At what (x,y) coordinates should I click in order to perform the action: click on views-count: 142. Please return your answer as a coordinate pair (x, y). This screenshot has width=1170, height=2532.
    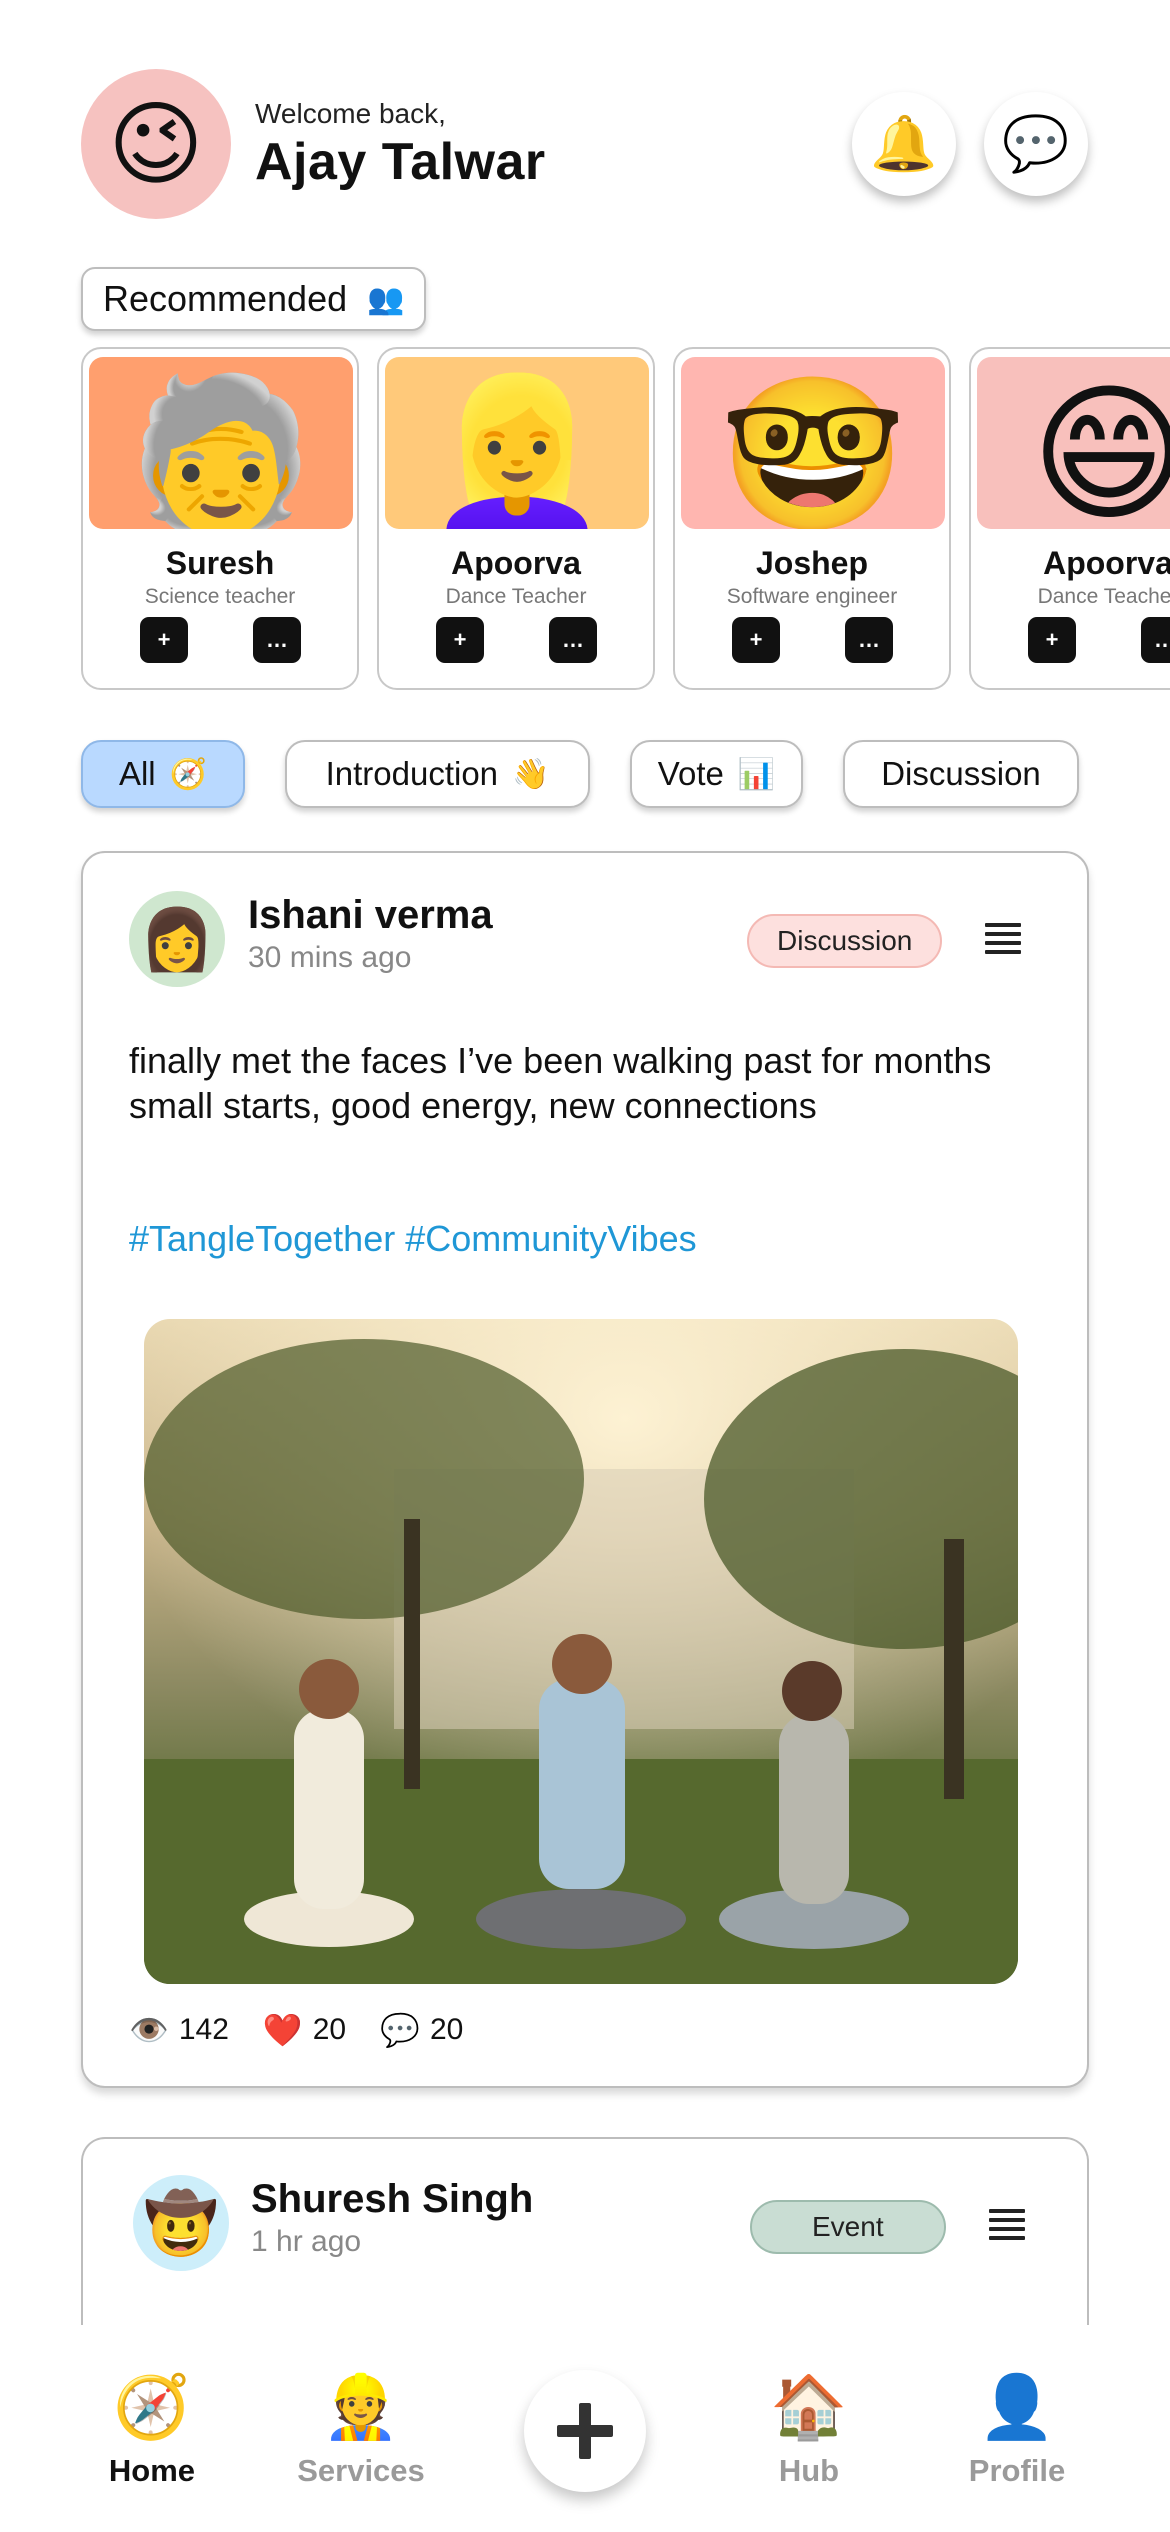
    Looking at the image, I should click on (203, 2029).